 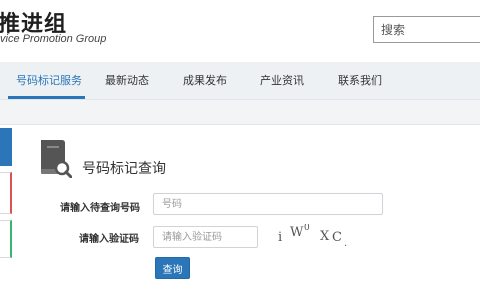 I want to click on nav-item-number-marking: 号码标记服务, so click(x=49, y=81).